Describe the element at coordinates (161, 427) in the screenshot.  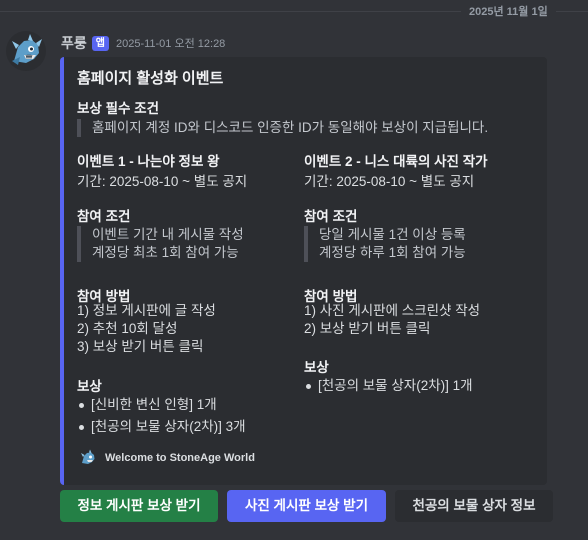
I see `event1-reward-2: [천공의 보물 상자(2차)] 3개` at that location.